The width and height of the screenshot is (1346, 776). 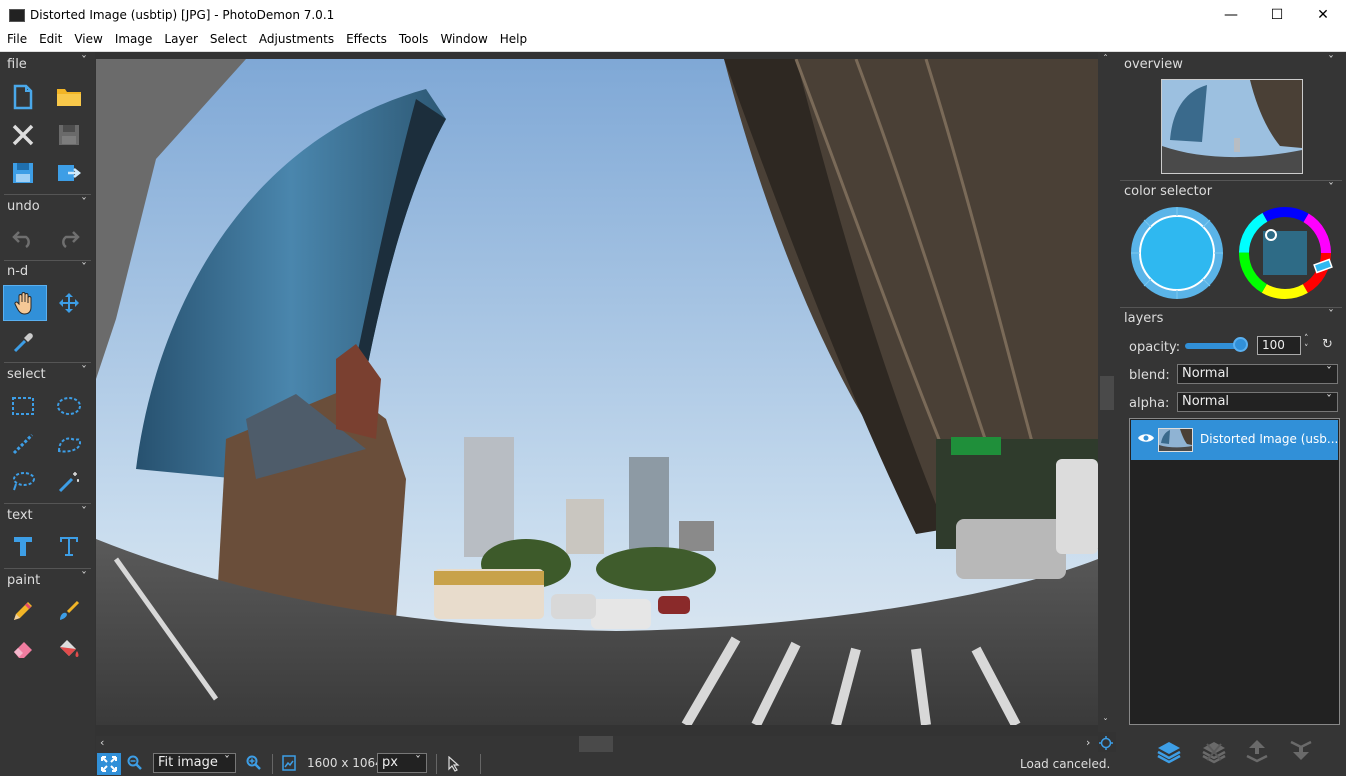 What do you see at coordinates (1240, 344) in the screenshot?
I see `opacity-slider-knob` at bounding box center [1240, 344].